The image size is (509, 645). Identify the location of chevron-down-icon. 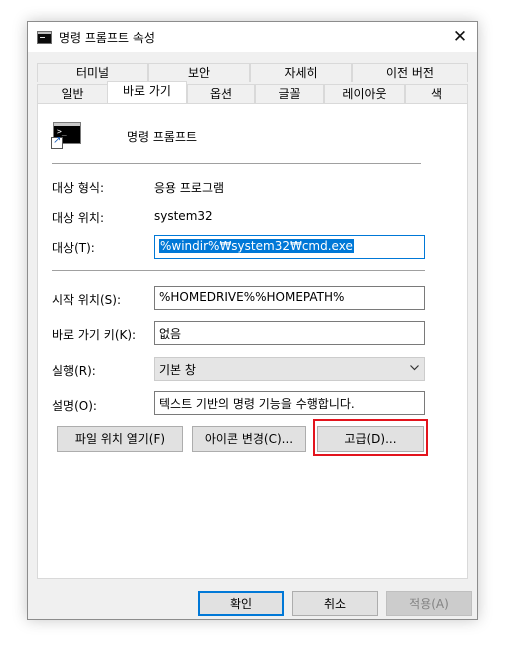
(414, 368).